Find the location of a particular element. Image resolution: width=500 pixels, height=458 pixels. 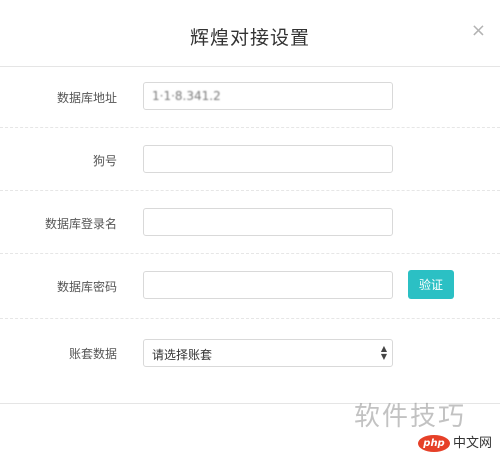

db-login-label: 数据库登录名 is located at coordinates (80, 224).